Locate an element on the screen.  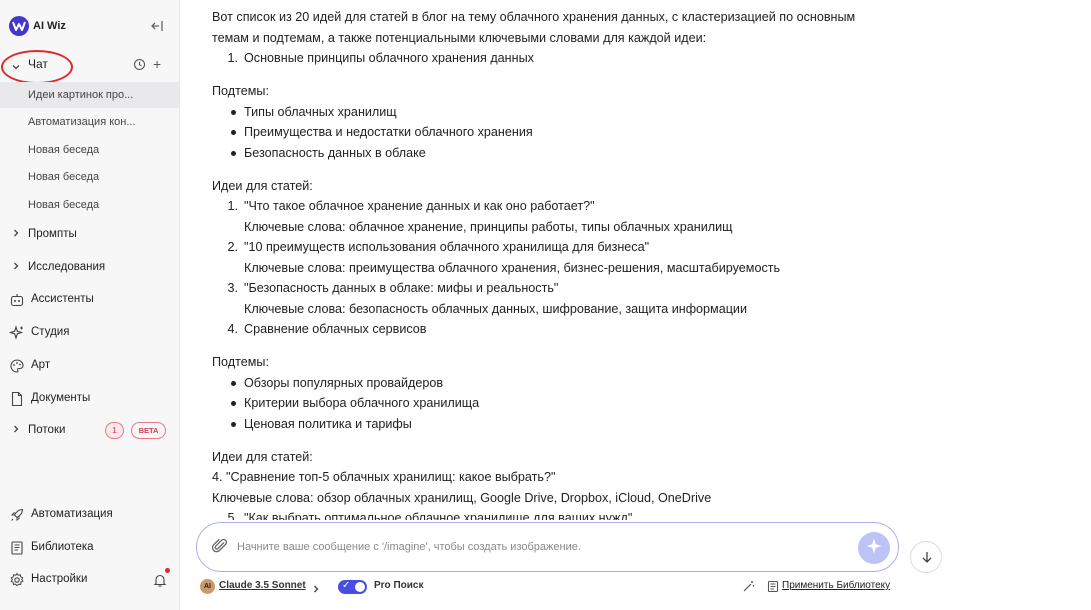
bell-icon is located at coordinates (160, 581).